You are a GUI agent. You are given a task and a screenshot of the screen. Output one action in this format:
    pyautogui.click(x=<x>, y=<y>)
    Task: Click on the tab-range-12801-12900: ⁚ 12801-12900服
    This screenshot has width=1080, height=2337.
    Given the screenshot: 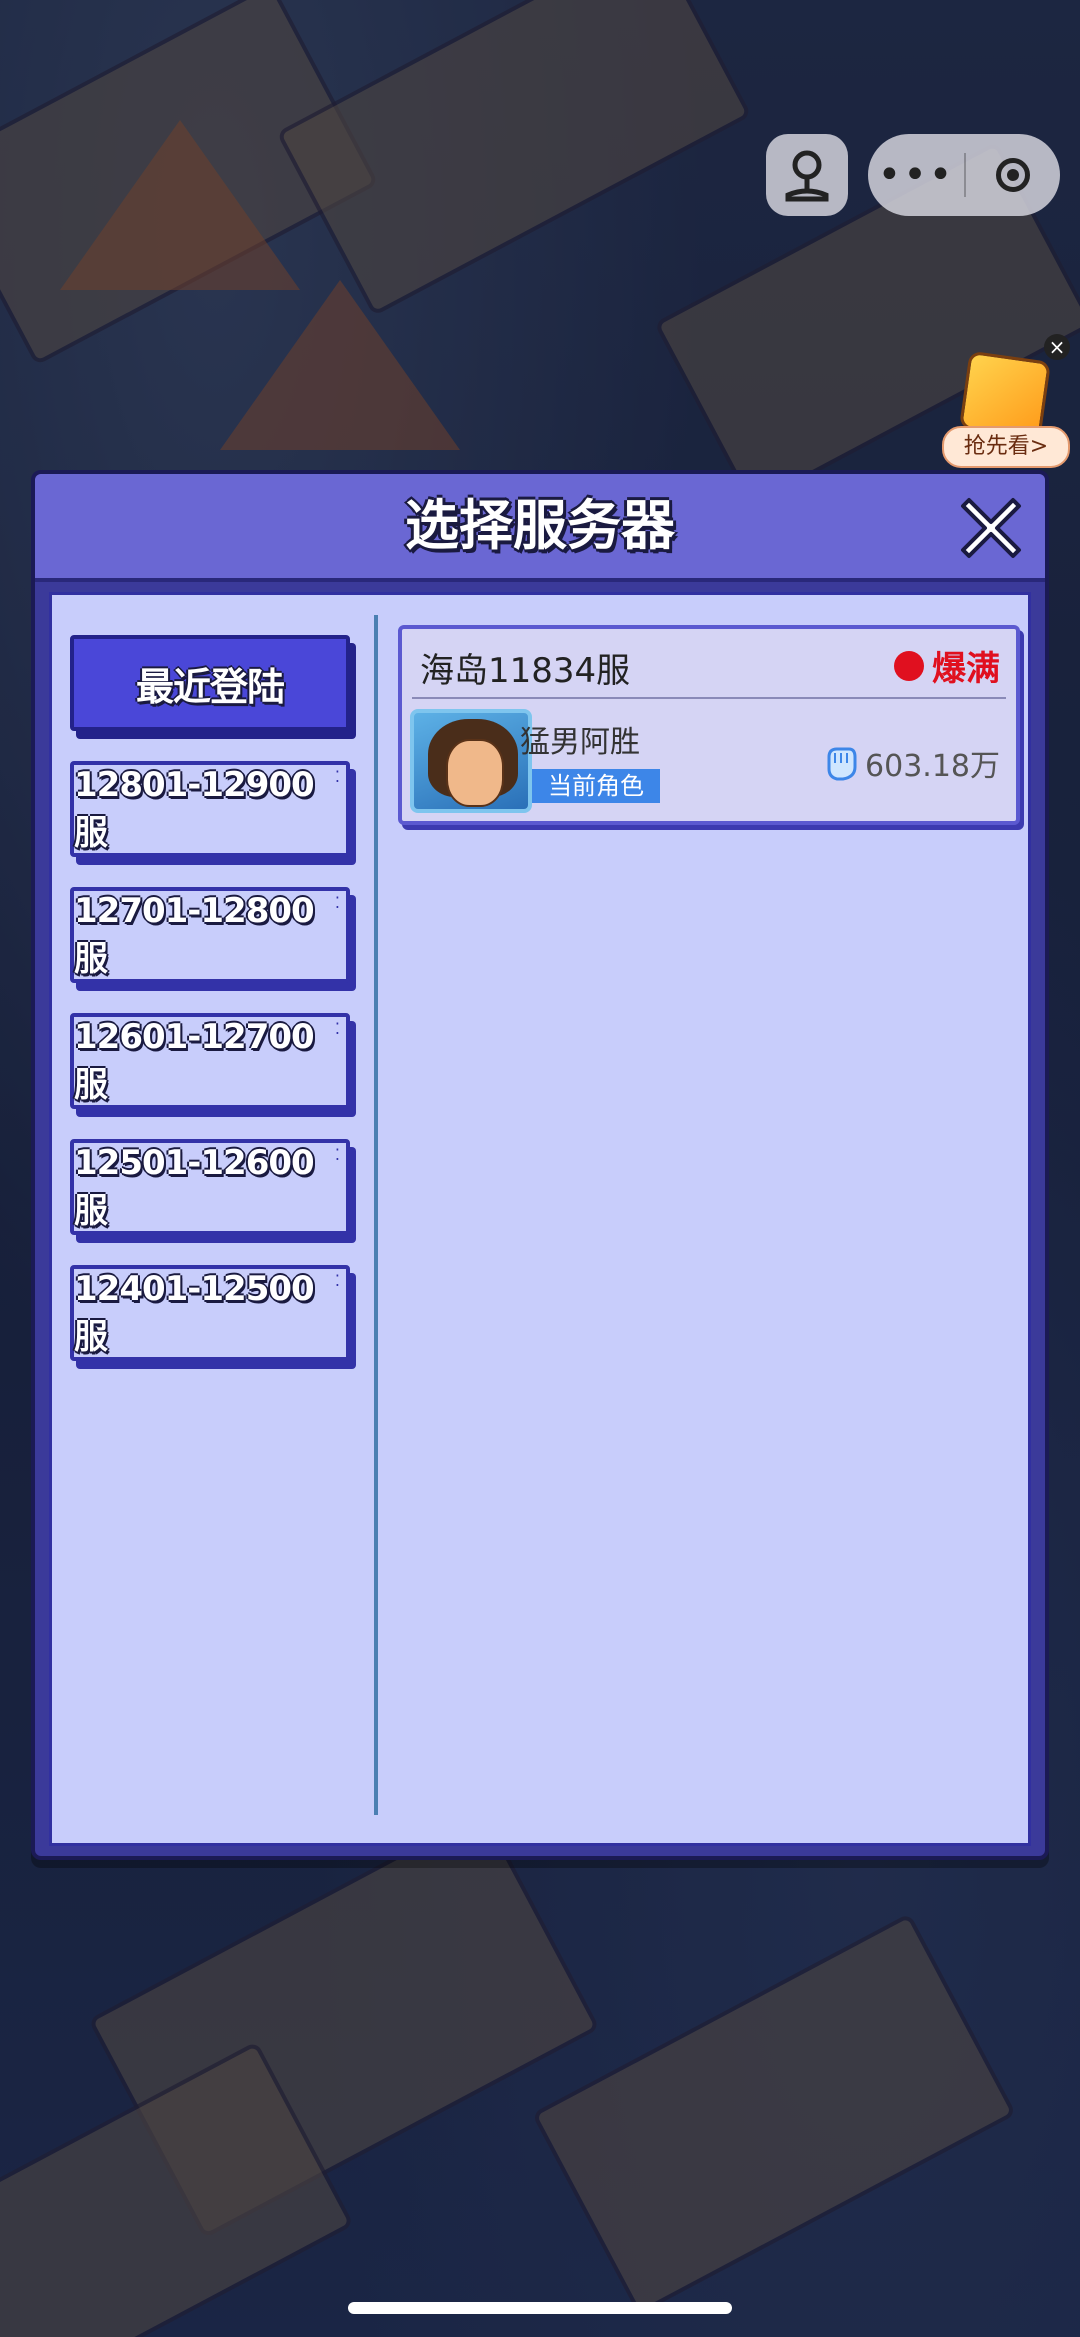 What is the action you would take?
    pyautogui.click(x=210, y=809)
    